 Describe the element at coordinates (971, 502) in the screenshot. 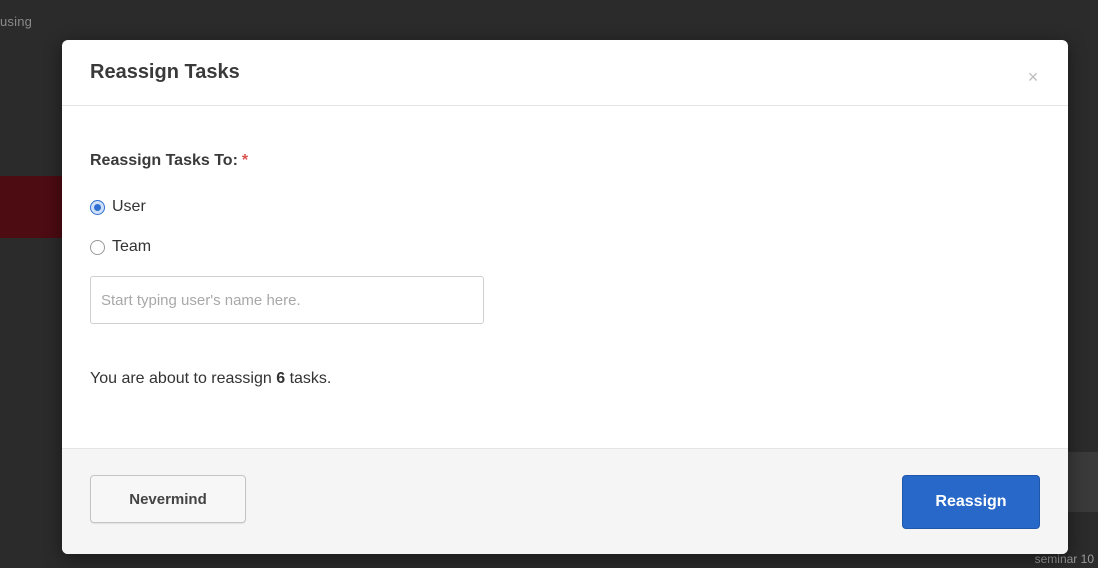

I see `reassign-button: Reassign` at that location.